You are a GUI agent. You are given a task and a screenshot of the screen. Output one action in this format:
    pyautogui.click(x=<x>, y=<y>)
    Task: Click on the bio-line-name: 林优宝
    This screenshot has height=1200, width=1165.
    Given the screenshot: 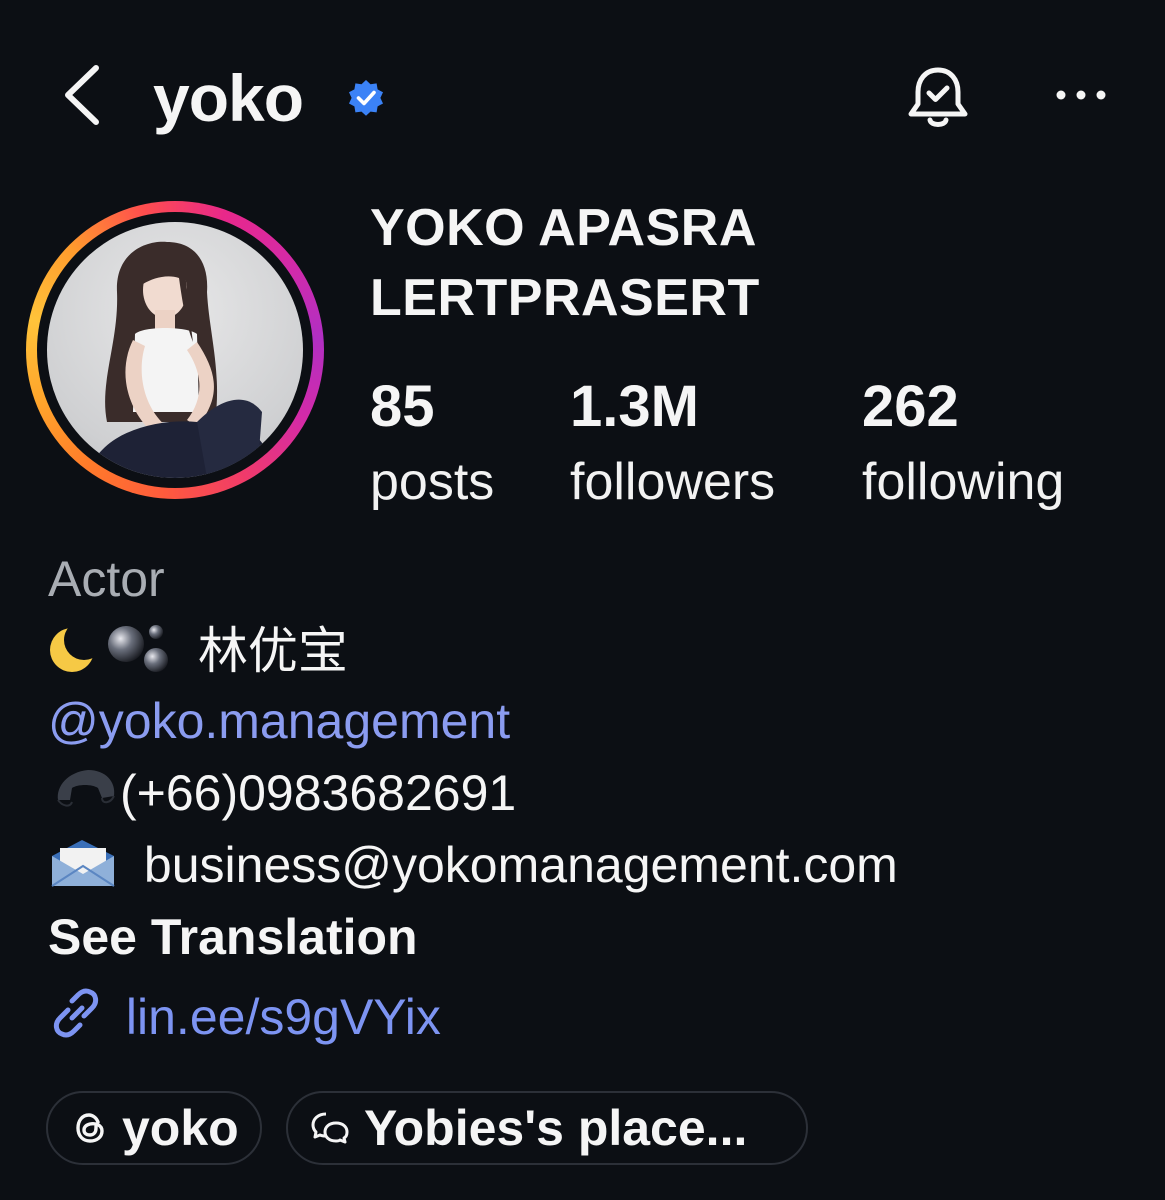 What is the action you would take?
    pyautogui.click(x=198, y=655)
    